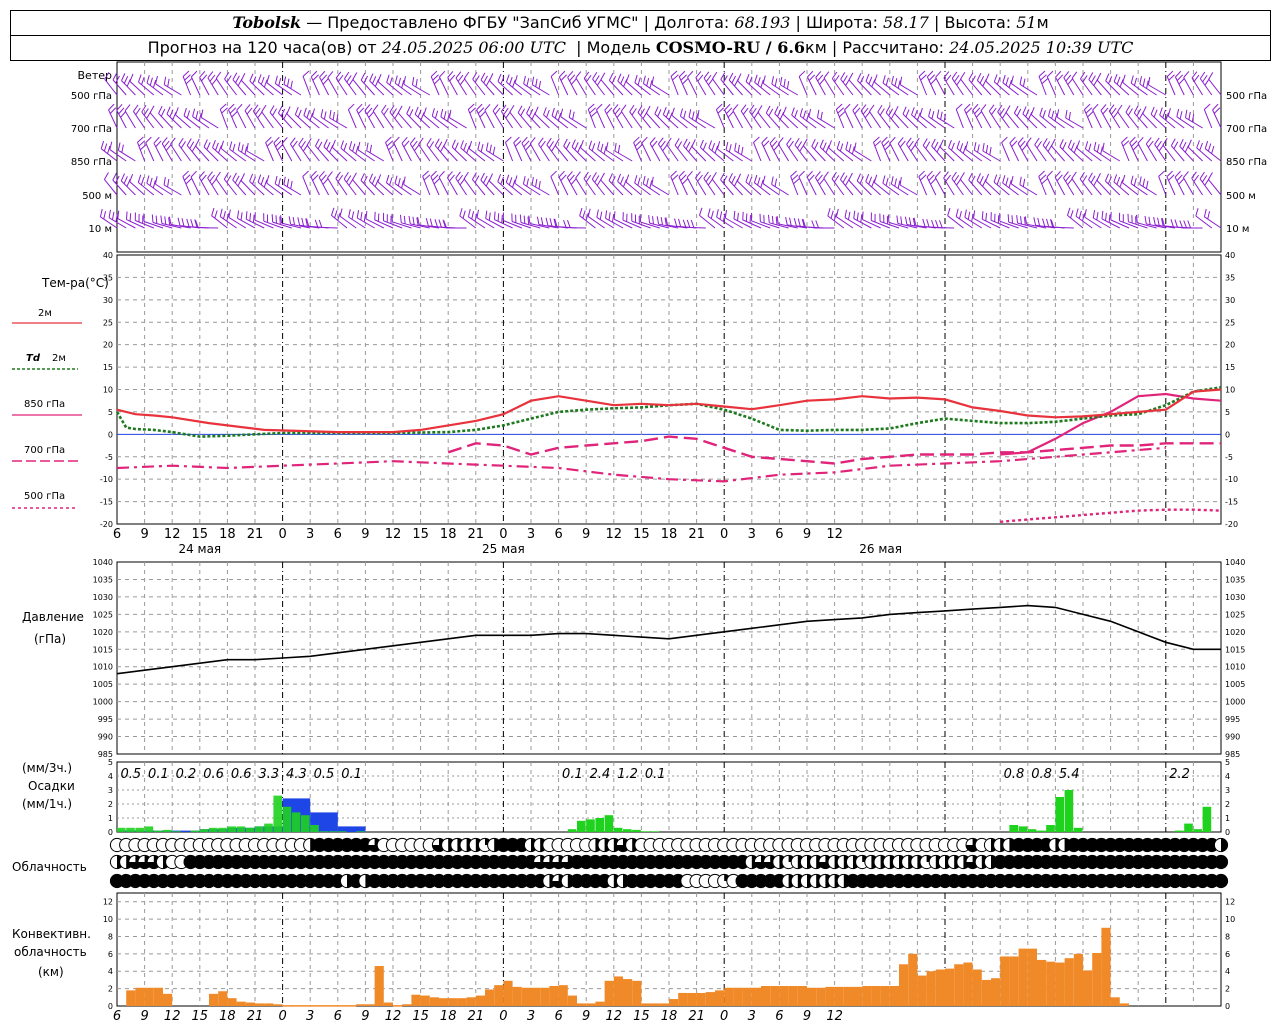  What do you see at coordinates (44, 450) in the screenshot?
I see `legend-700: 700 гПа` at bounding box center [44, 450].